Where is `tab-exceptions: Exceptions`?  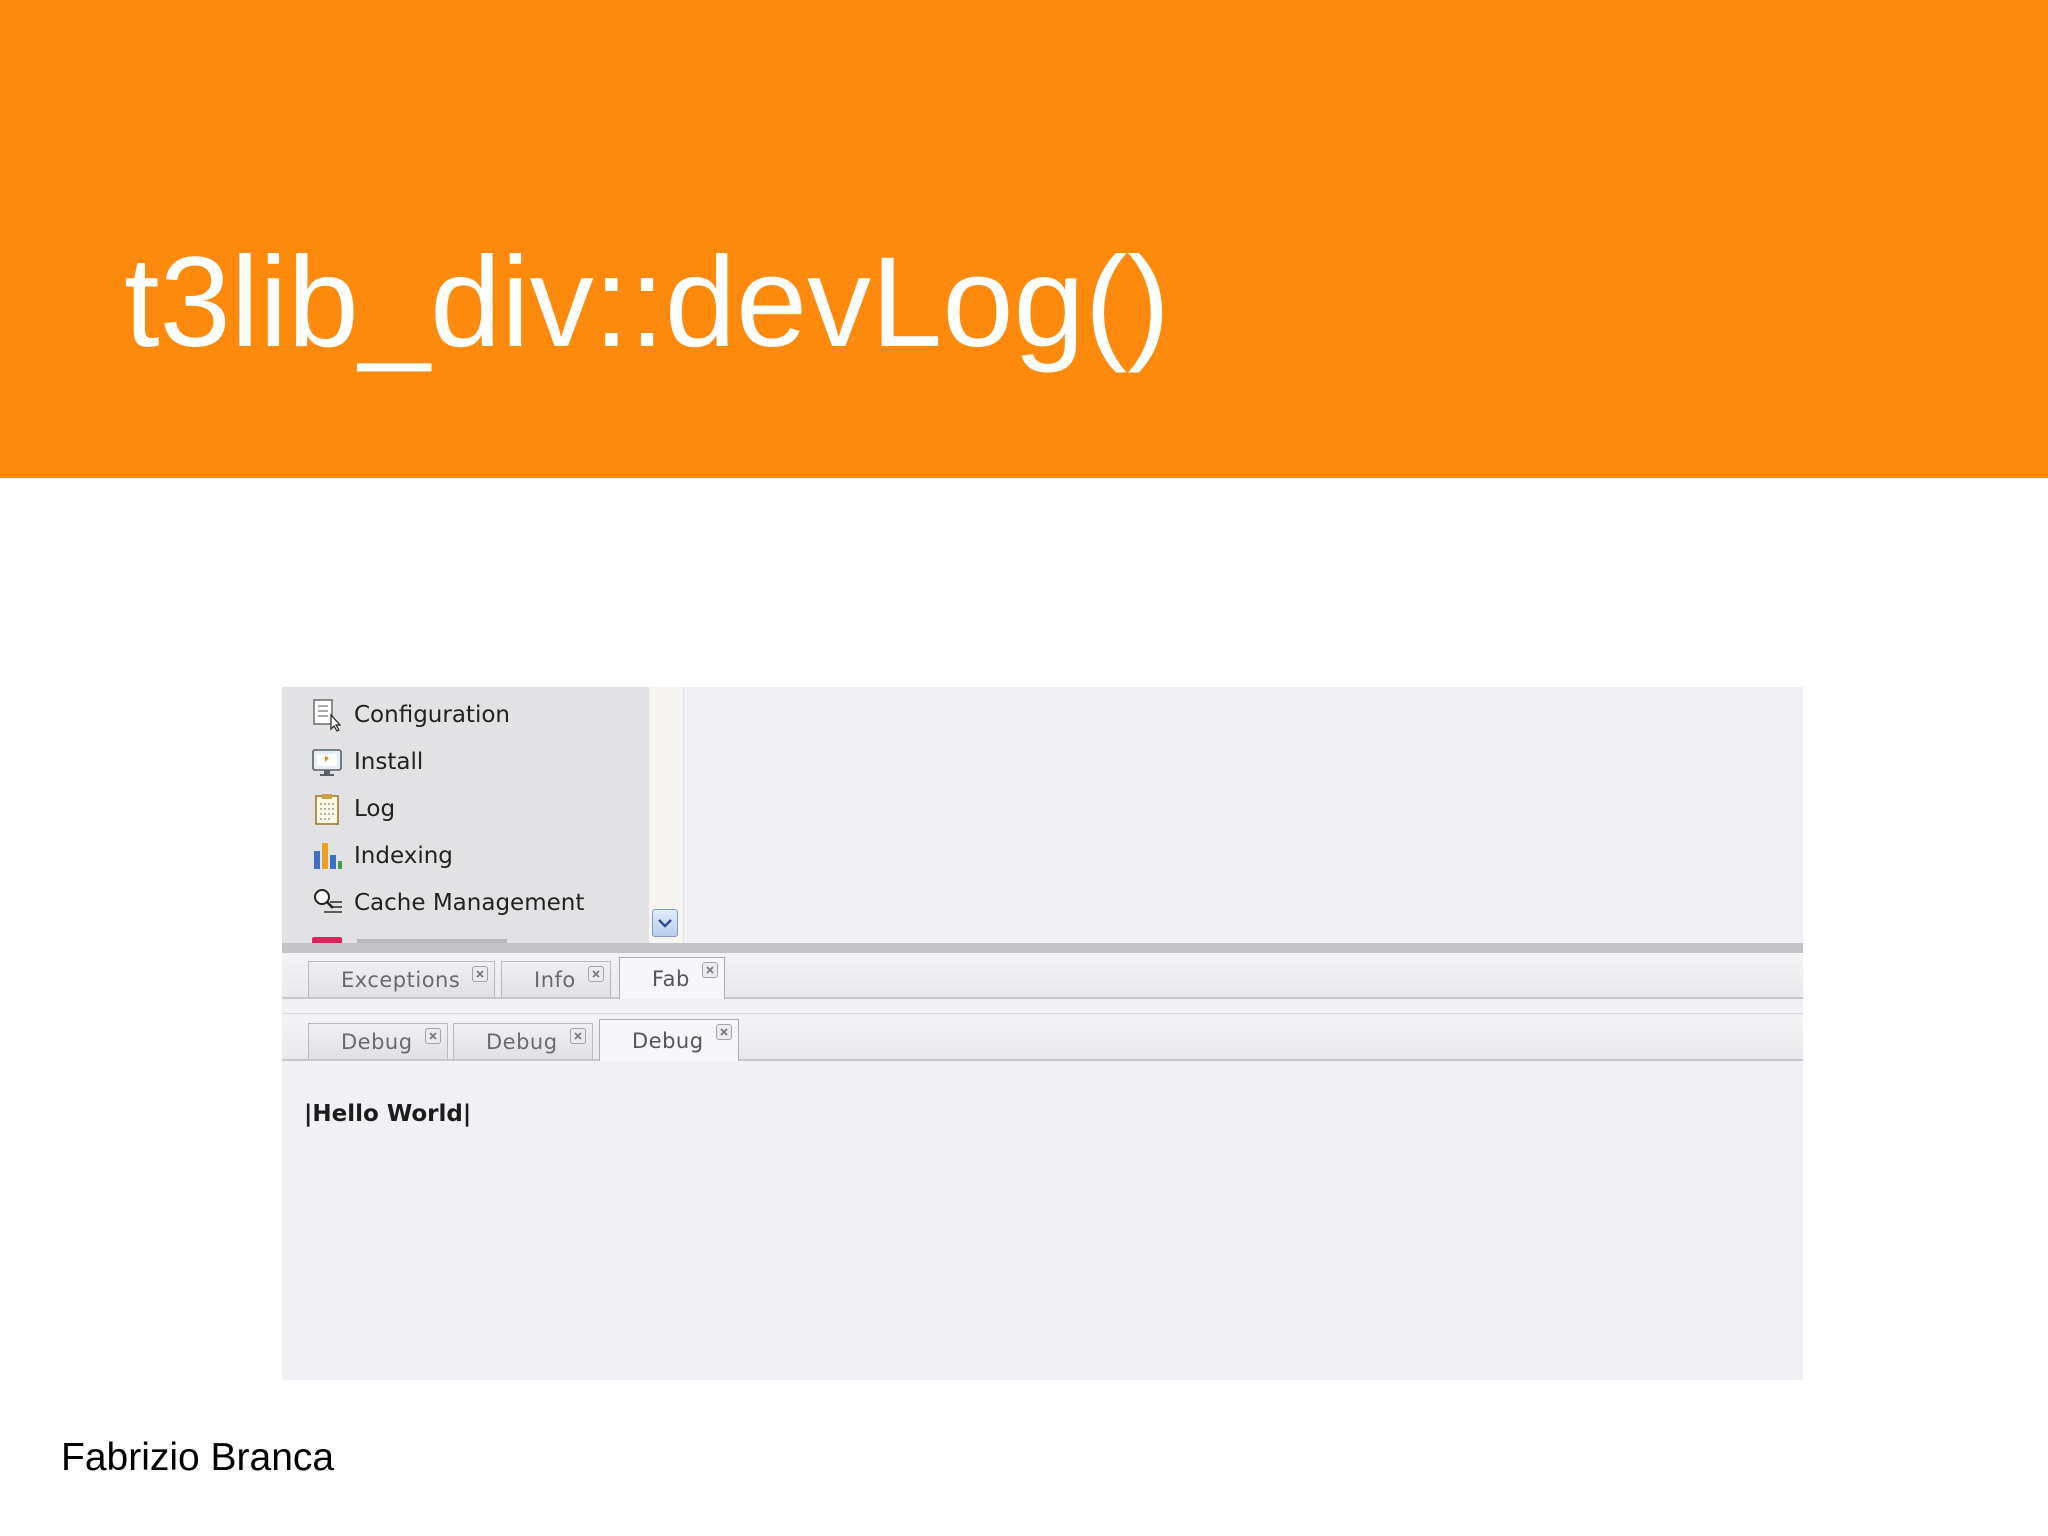
tab-exceptions: Exceptions is located at coordinates (401, 979).